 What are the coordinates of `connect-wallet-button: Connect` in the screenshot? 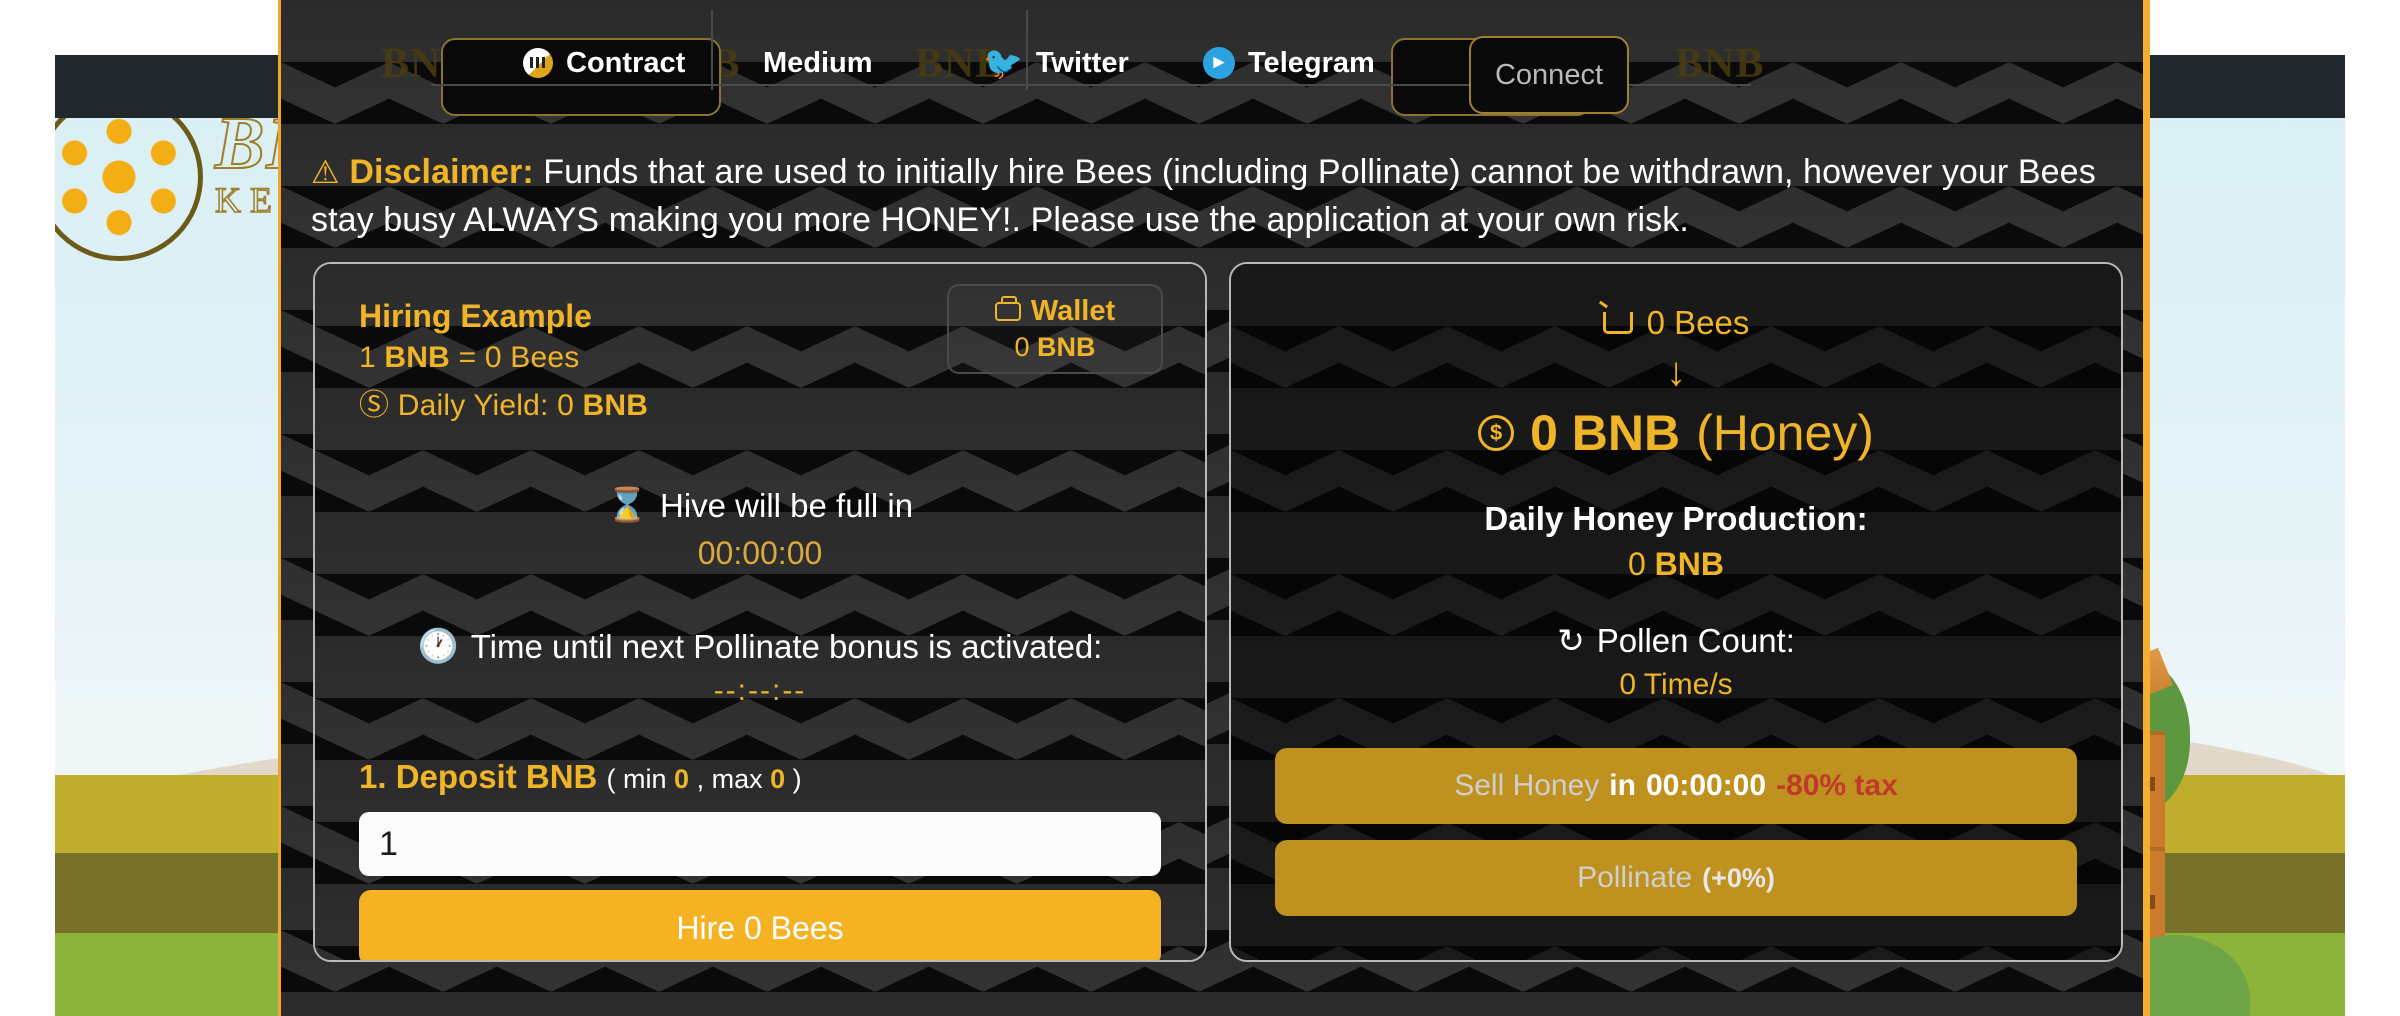 It's located at (1549, 75).